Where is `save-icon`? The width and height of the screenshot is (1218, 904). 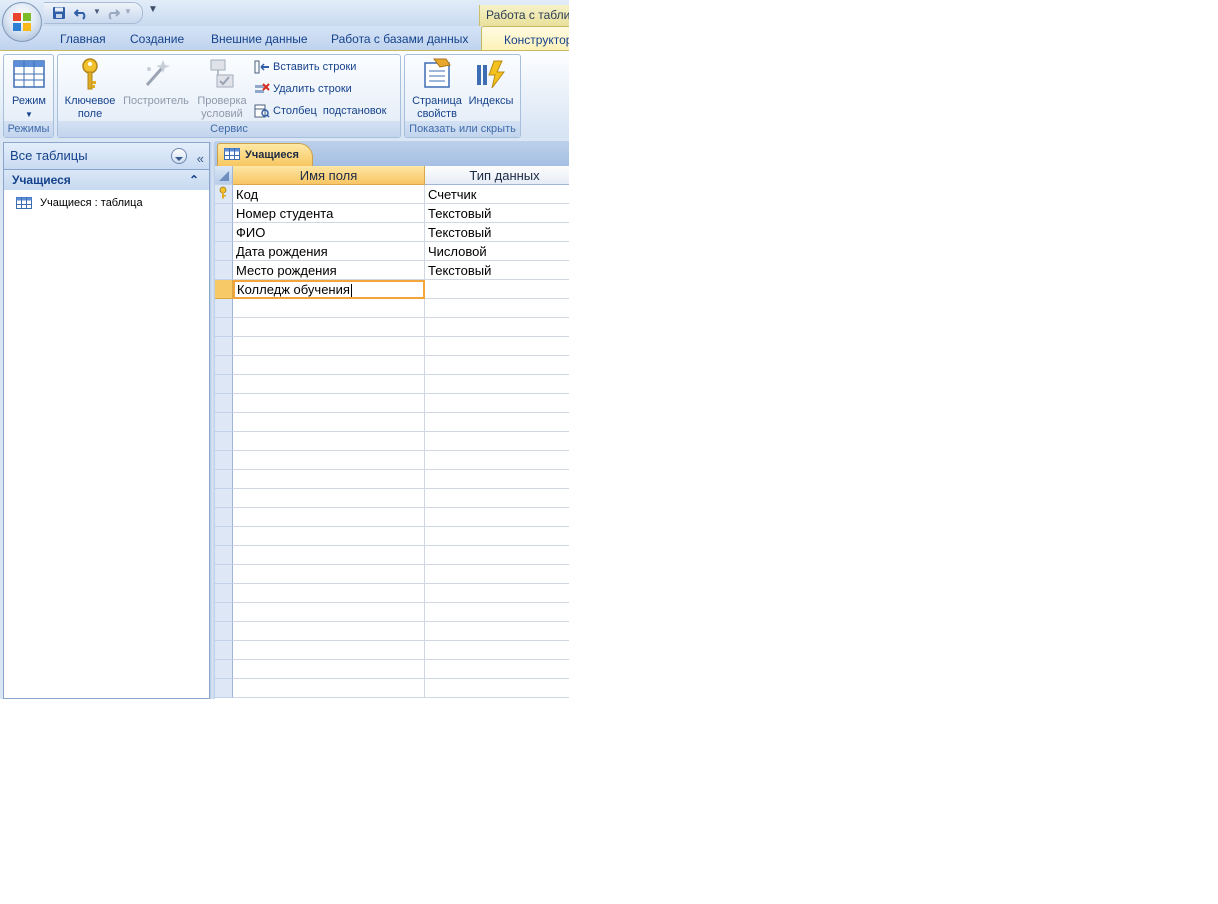
save-icon is located at coordinates (59, 13).